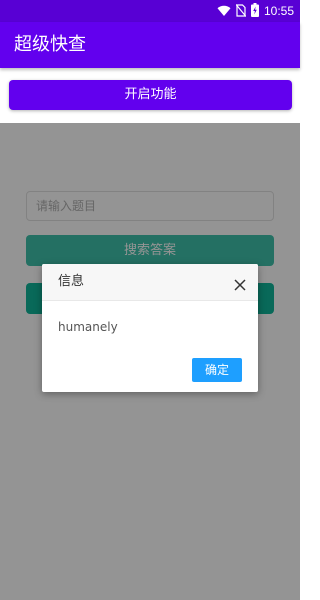 The image size is (320, 600). I want to click on dialog-message: humanely, so click(88, 327).